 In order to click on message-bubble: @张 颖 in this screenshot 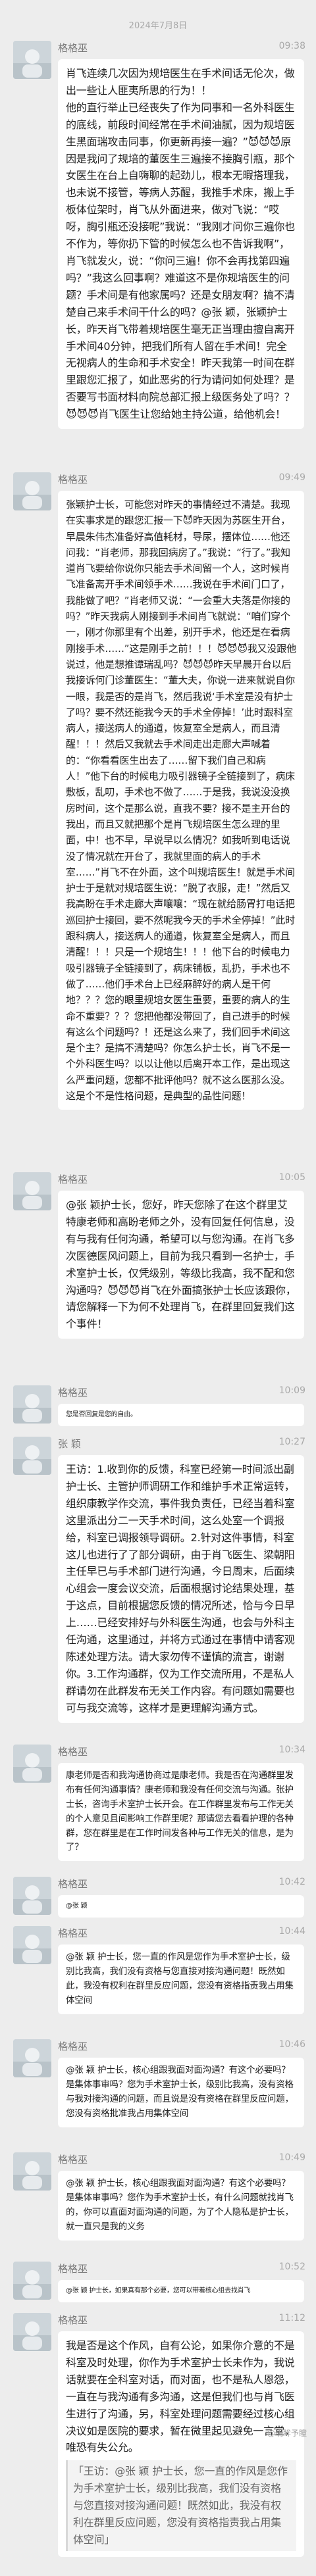, I will do `click(181, 1906)`.